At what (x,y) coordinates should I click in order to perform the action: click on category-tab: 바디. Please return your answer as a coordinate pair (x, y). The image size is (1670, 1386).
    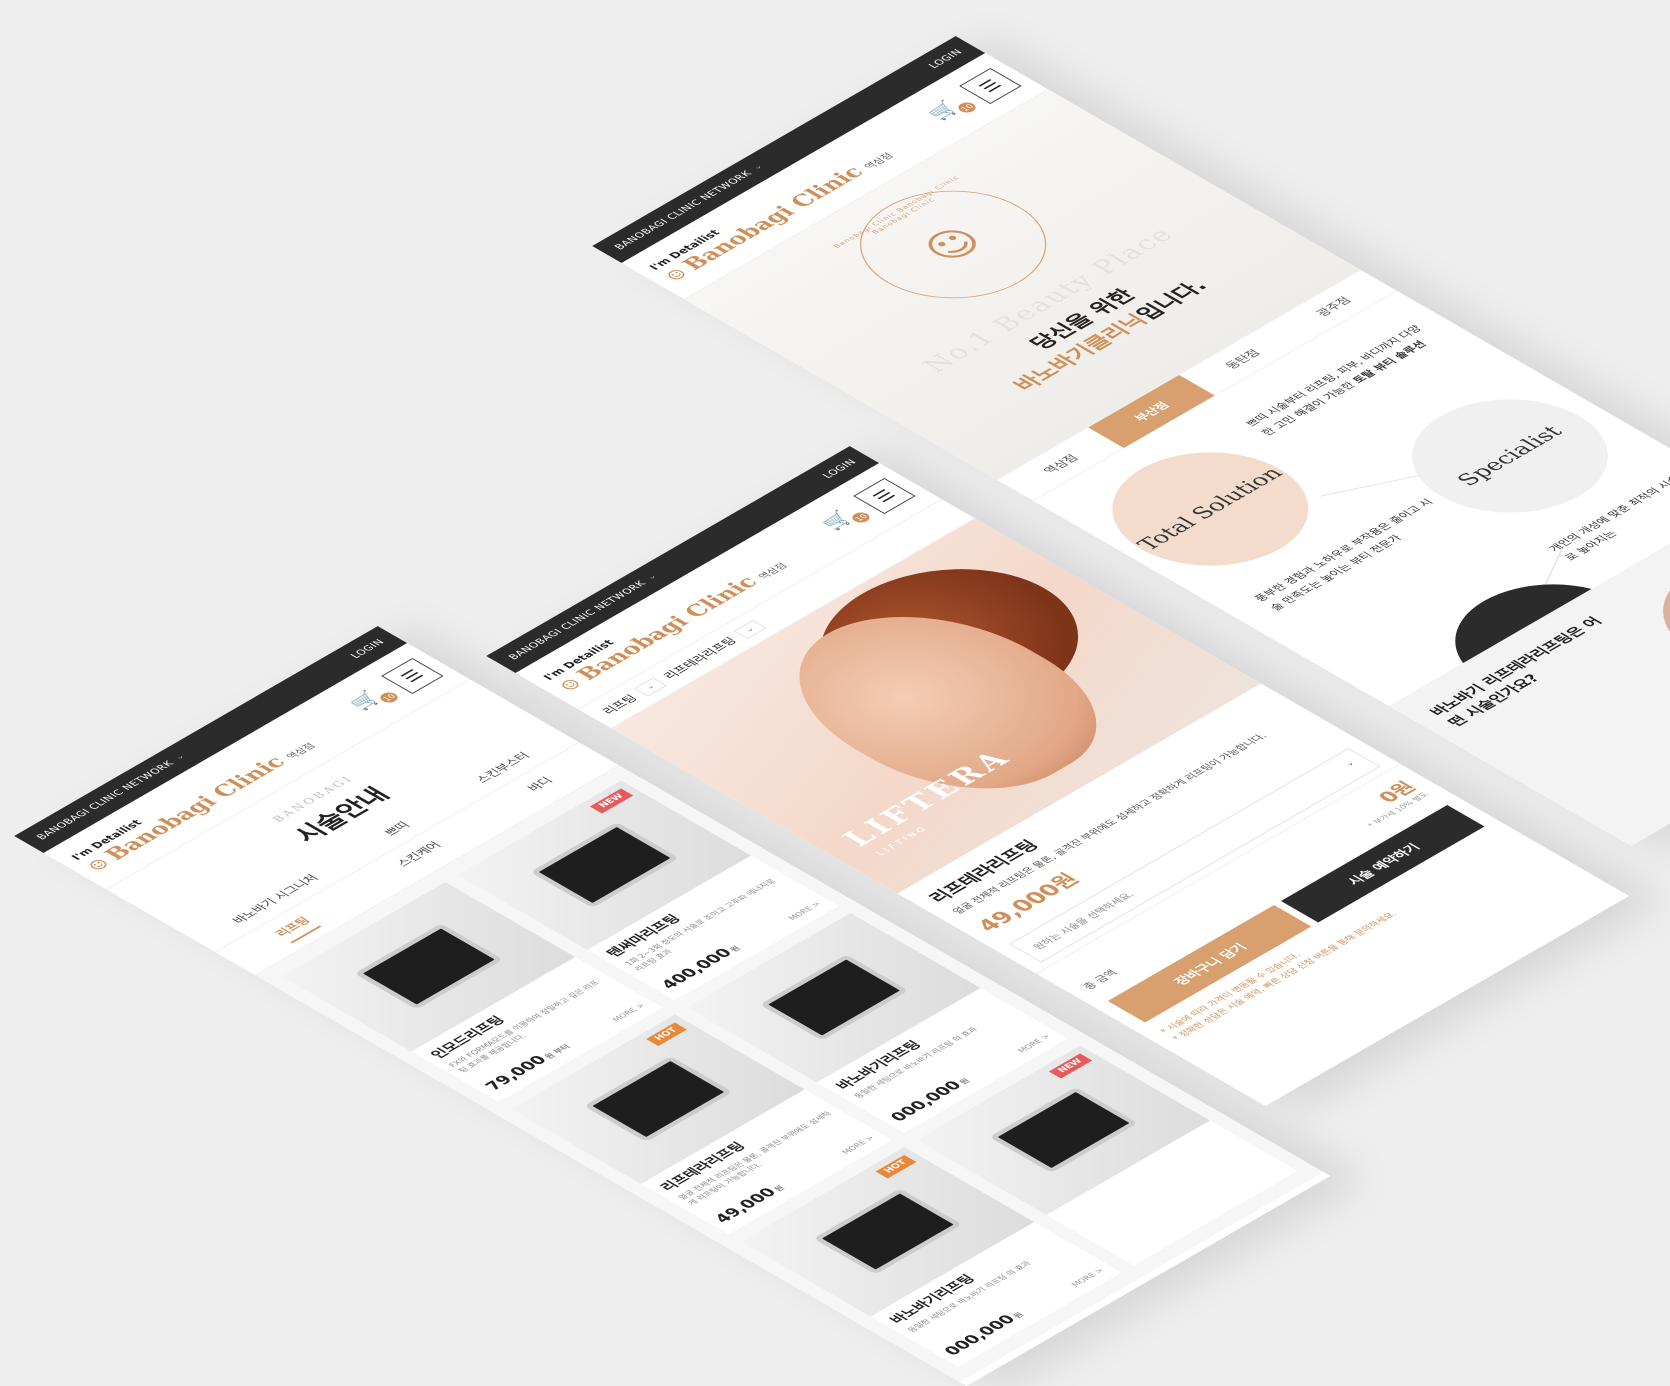
    Looking at the image, I should click on (543, 786).